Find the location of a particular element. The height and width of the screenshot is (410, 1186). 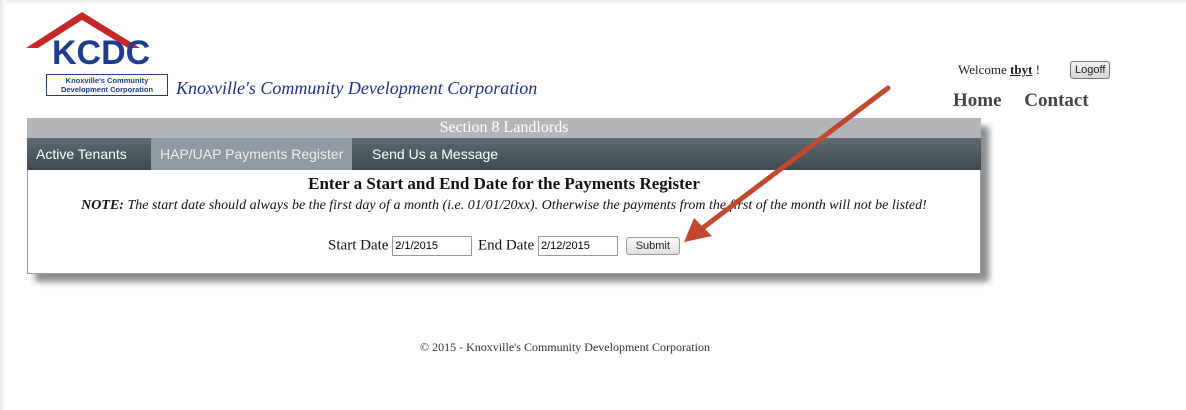

welcome-message: Welcome tbyt ! is located at coordinates (999, 70).